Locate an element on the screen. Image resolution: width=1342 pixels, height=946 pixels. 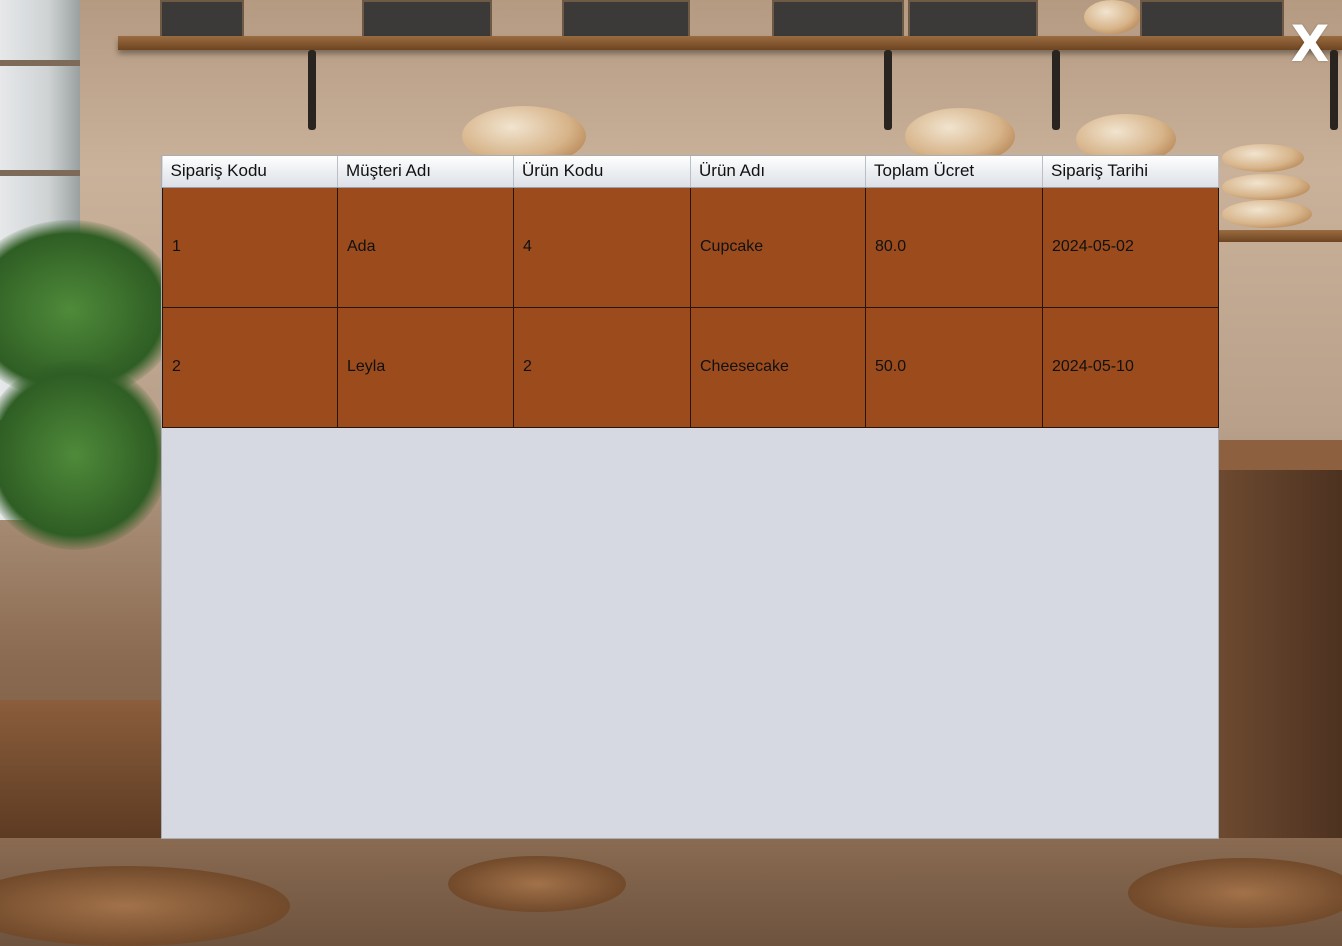
cell-urun-kodu: 4 is located at coordinates (602, 247).